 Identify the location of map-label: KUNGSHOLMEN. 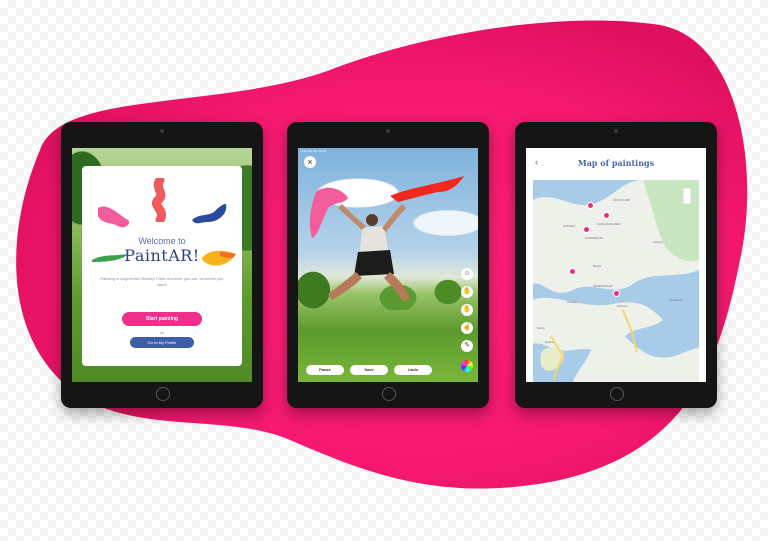
(609, 224).